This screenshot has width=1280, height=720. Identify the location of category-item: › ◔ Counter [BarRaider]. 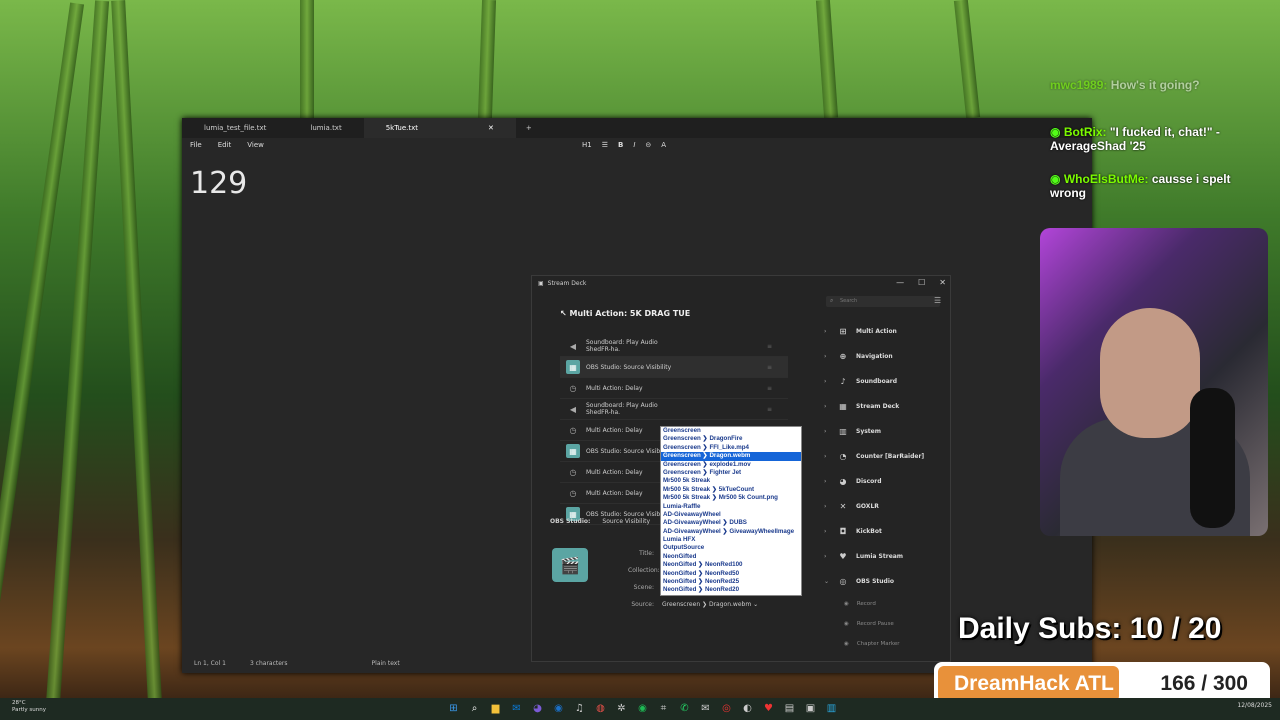
(884, 456).